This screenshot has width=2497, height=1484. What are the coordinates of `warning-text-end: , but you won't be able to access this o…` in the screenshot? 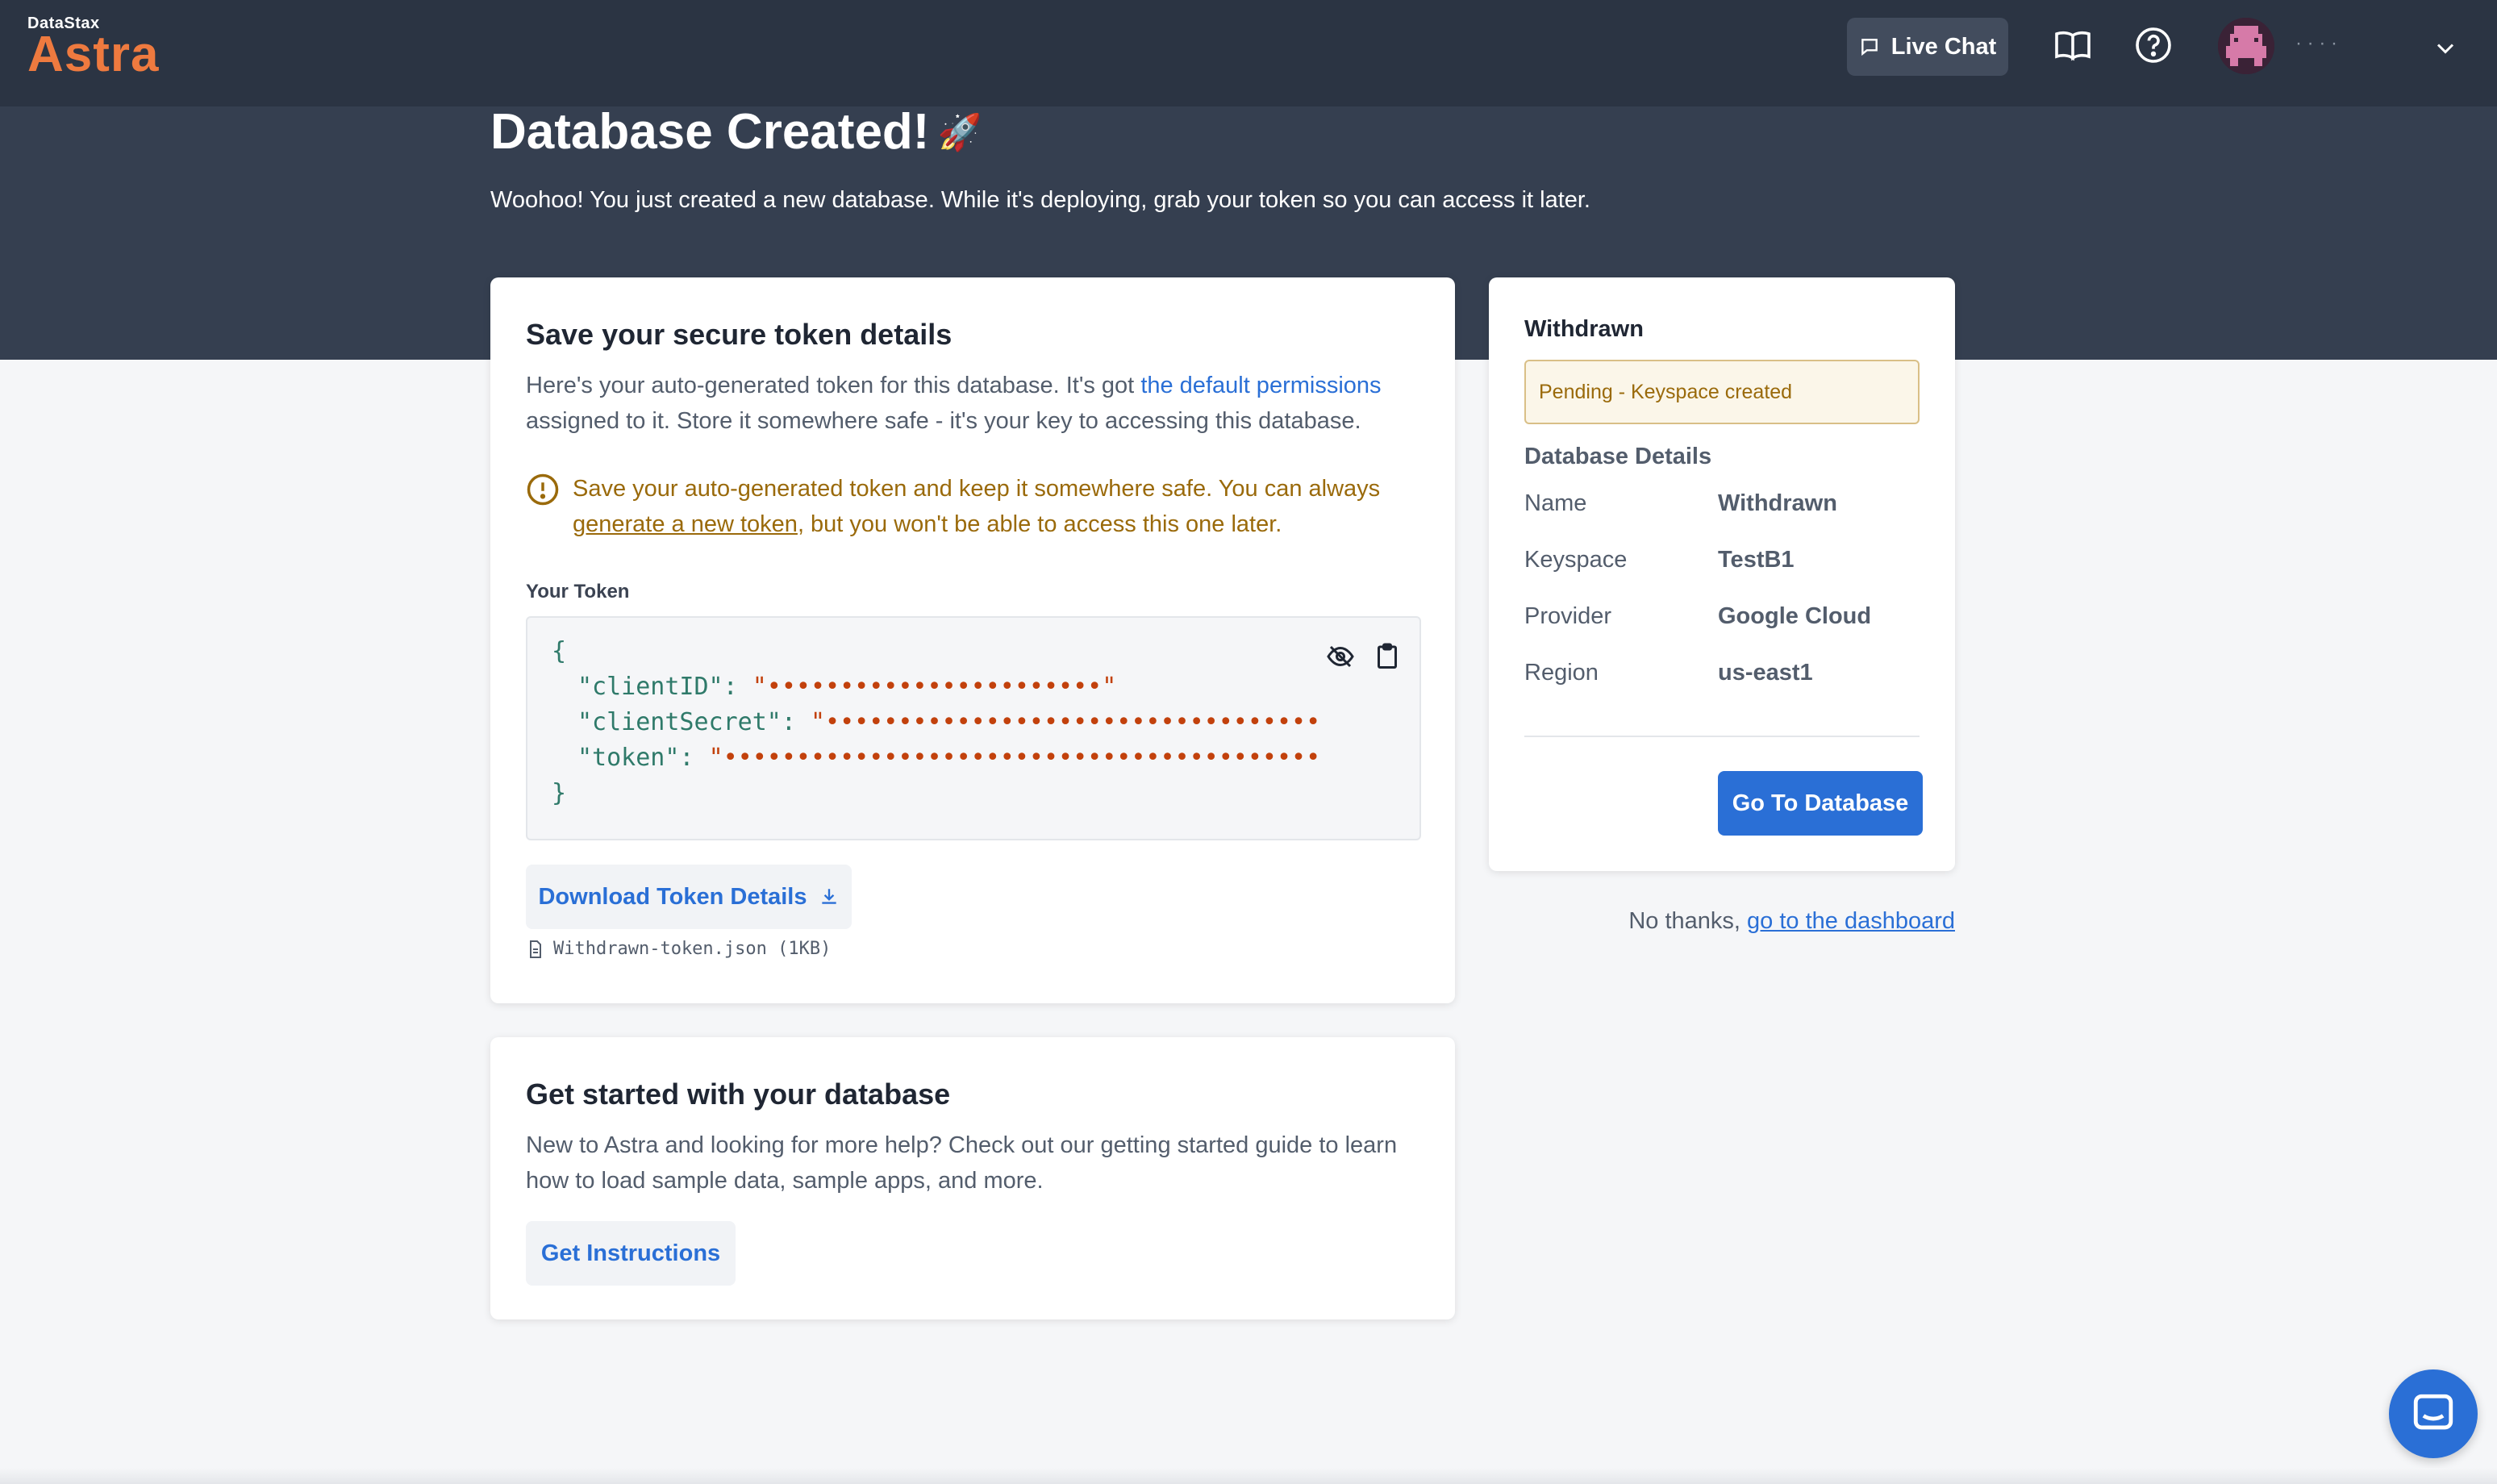 It's located at (1039, 524).